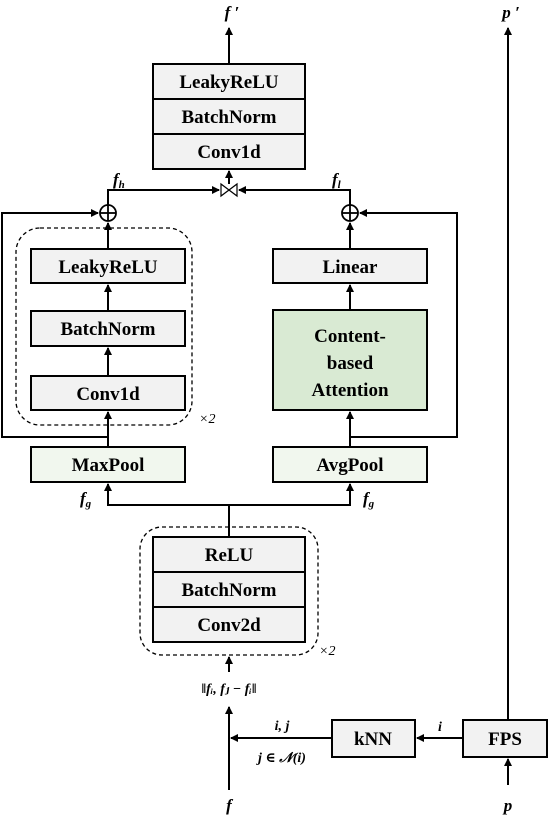 The height and width of the screenshot is (823, 548). What do you see at coordinates (349, 465) in the screenshot?
I see `avgpool: AvgPool` at bounding box center [349, 465].